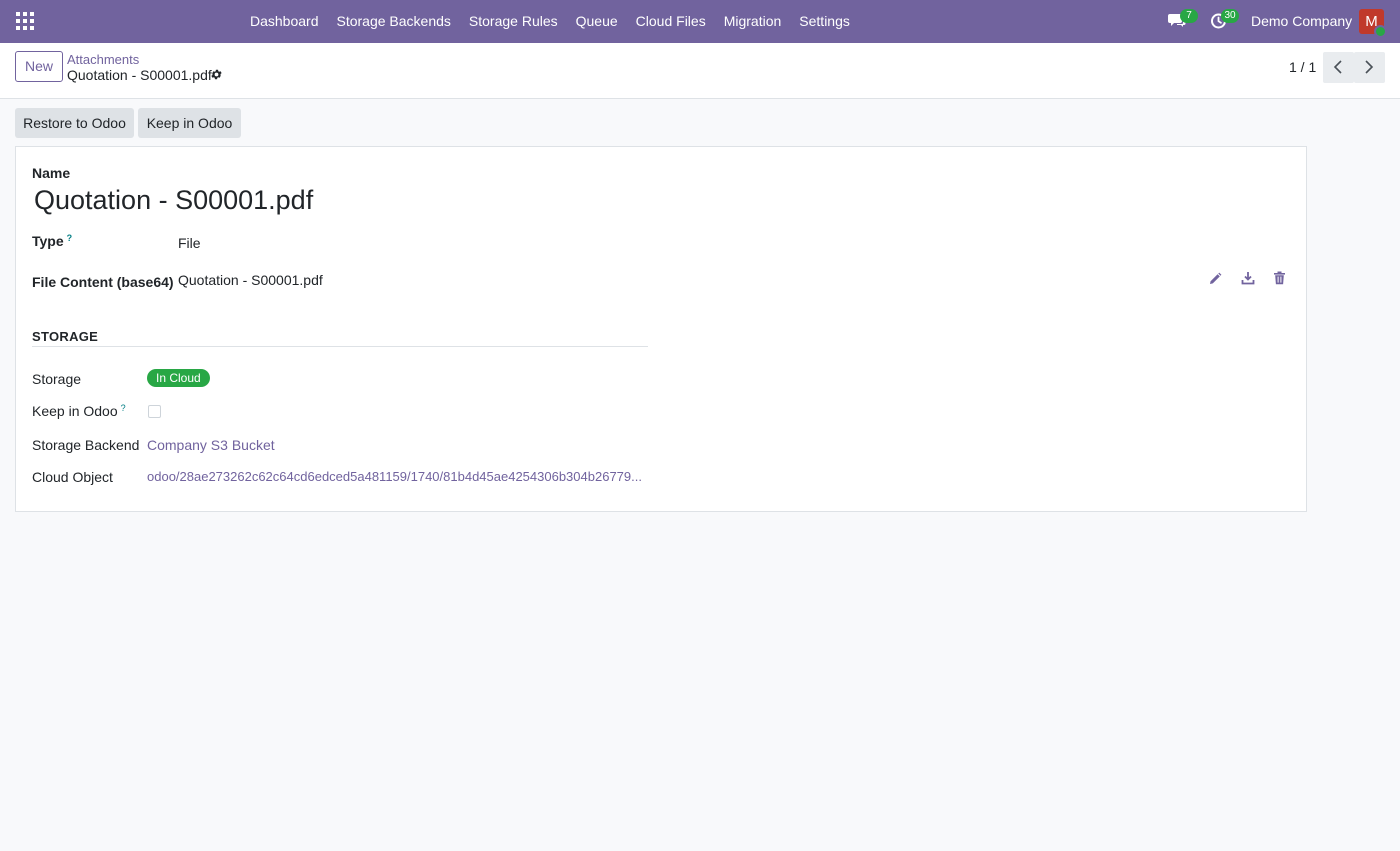 The height and width of the screenshot is (851, 1400). Describe the element at coordinates (74, 123) in the screenshot. I see `restore-to-odoo-button: Restore to Odoo` at that location.